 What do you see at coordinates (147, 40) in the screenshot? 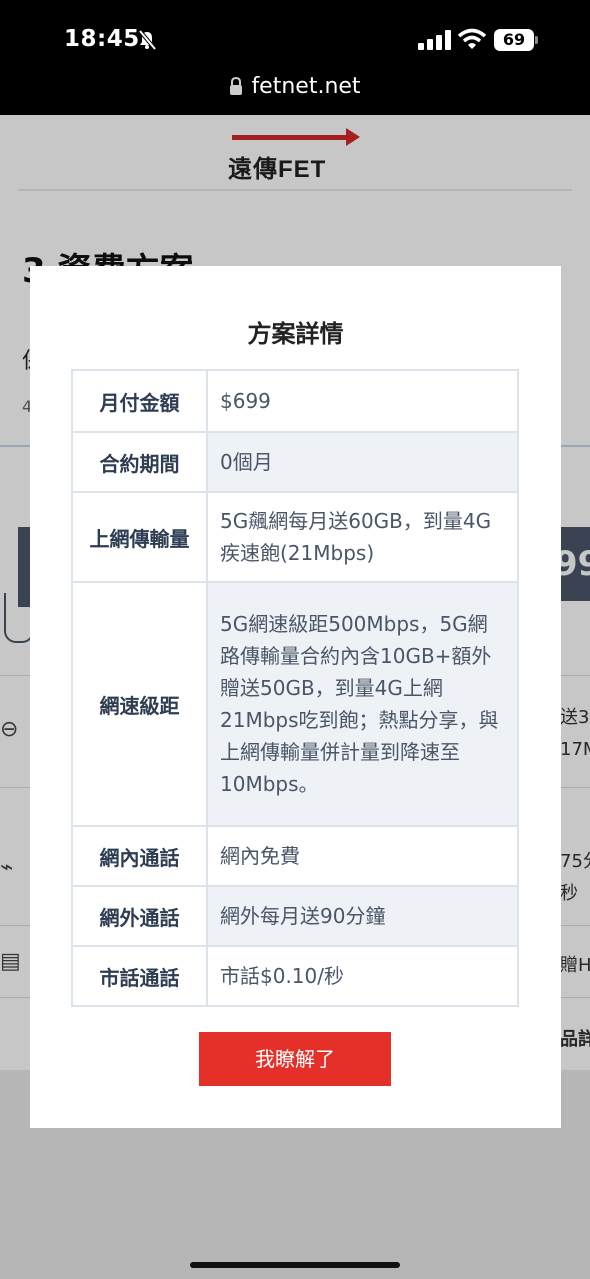
I see `bell-muted-icon` at bounding box center [147, 40].